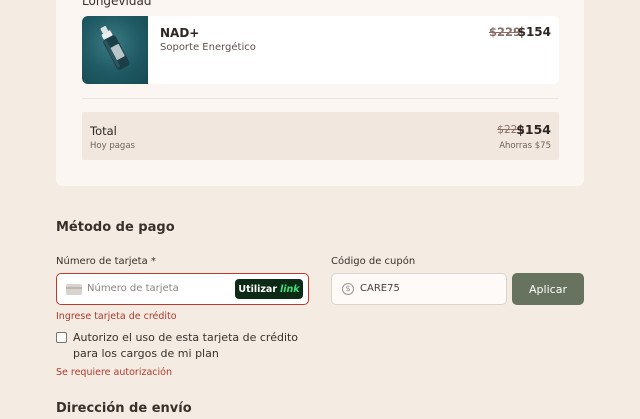 The image size is (640, 419). Describe the element at coordinates (117, 4) in the screenshot. I see `section-label: Longevidad` at that location.